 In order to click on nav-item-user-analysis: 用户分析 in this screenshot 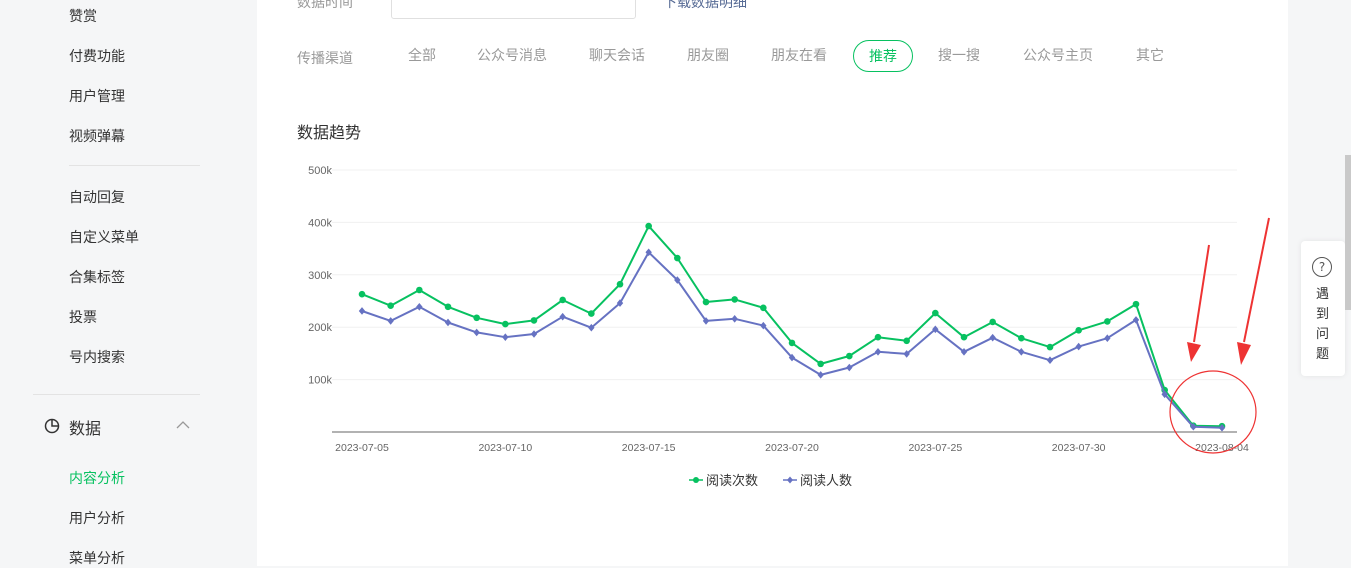, I will do `click(97, 518)`.